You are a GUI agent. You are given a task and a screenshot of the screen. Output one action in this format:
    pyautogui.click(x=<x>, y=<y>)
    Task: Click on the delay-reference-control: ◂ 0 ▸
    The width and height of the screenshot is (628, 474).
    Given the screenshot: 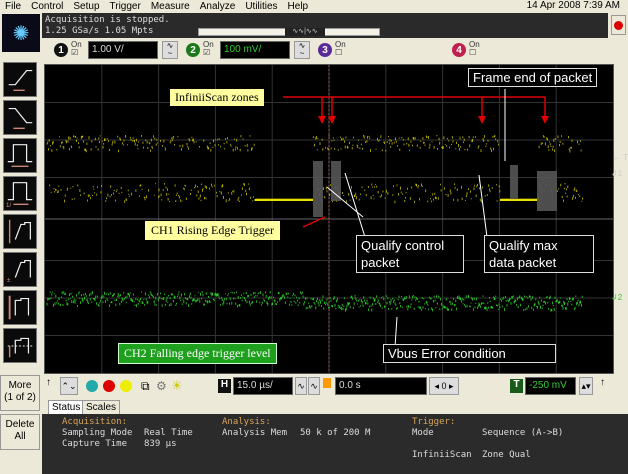 What is the action you would take?
    pyautogui.click(x=444, y=386)
    